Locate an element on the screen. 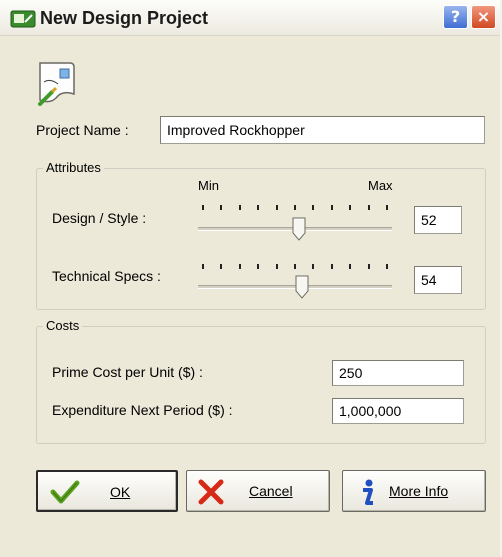 Image resolution: width=502 pixels, height=557 pixels. design-project-icon is located at coordinates (23, 19).